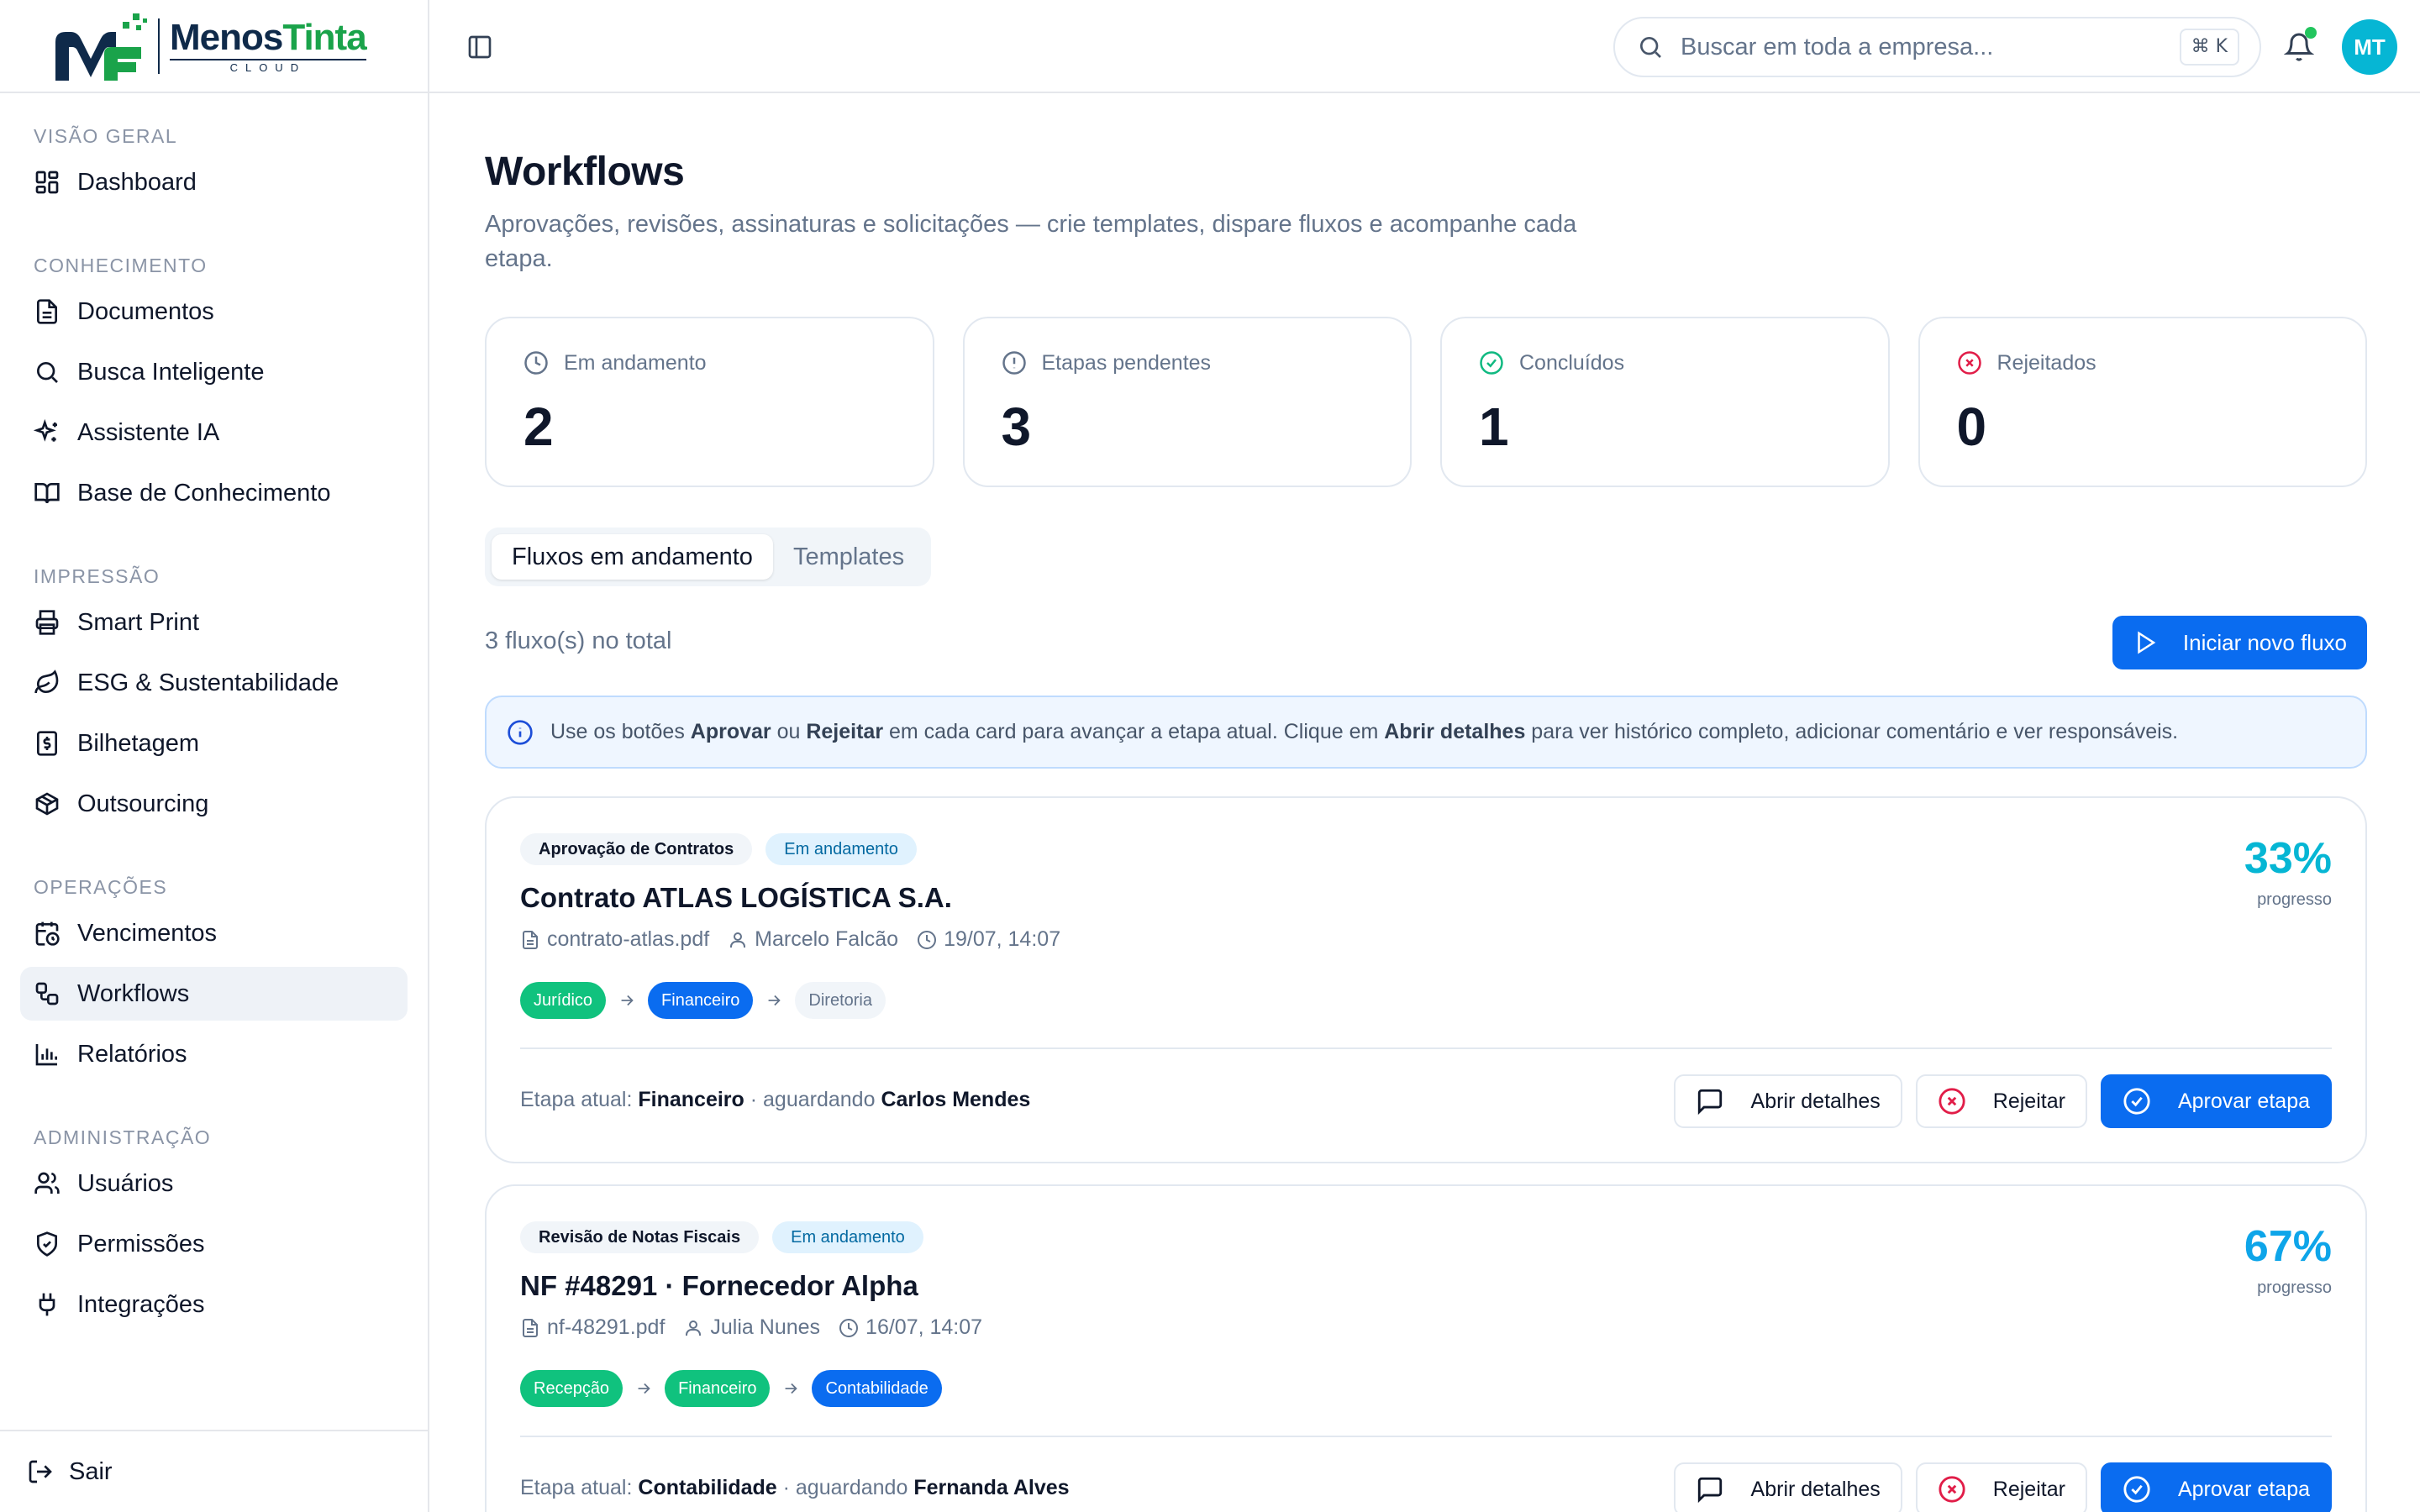 This screenshot has height=1512, width=2420. Describe the element at coordinates (2029, 1489) in the screenshot. I see `button-label: Rejeitar` at that location.